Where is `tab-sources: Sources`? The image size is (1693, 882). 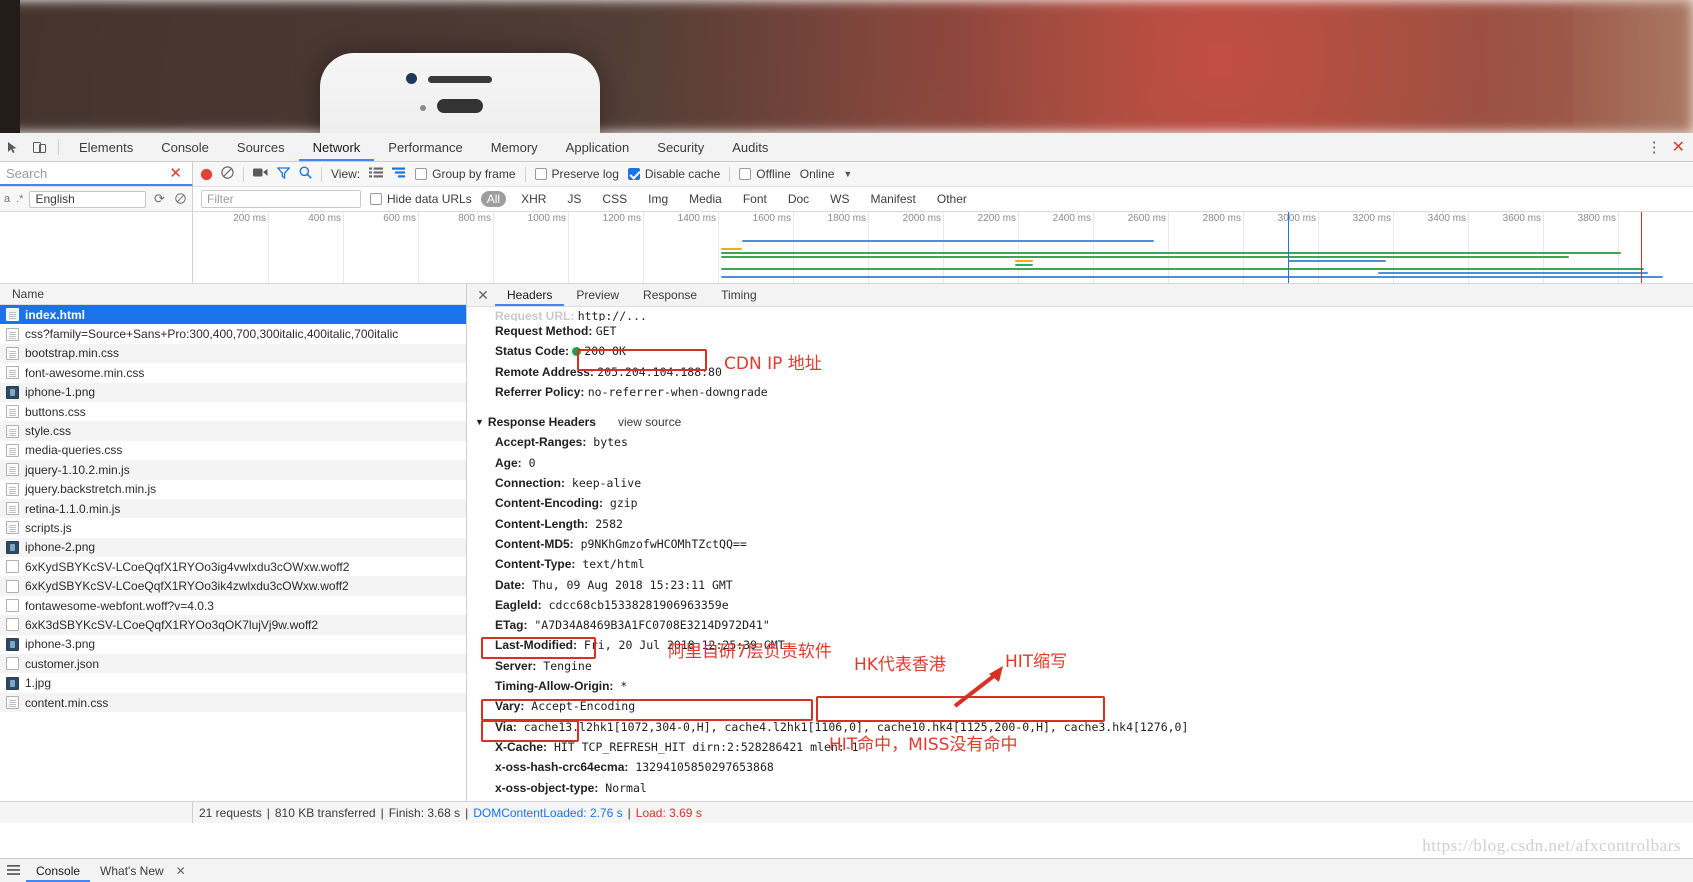 tab-sources: Sources is located at coordinates (261, 147).